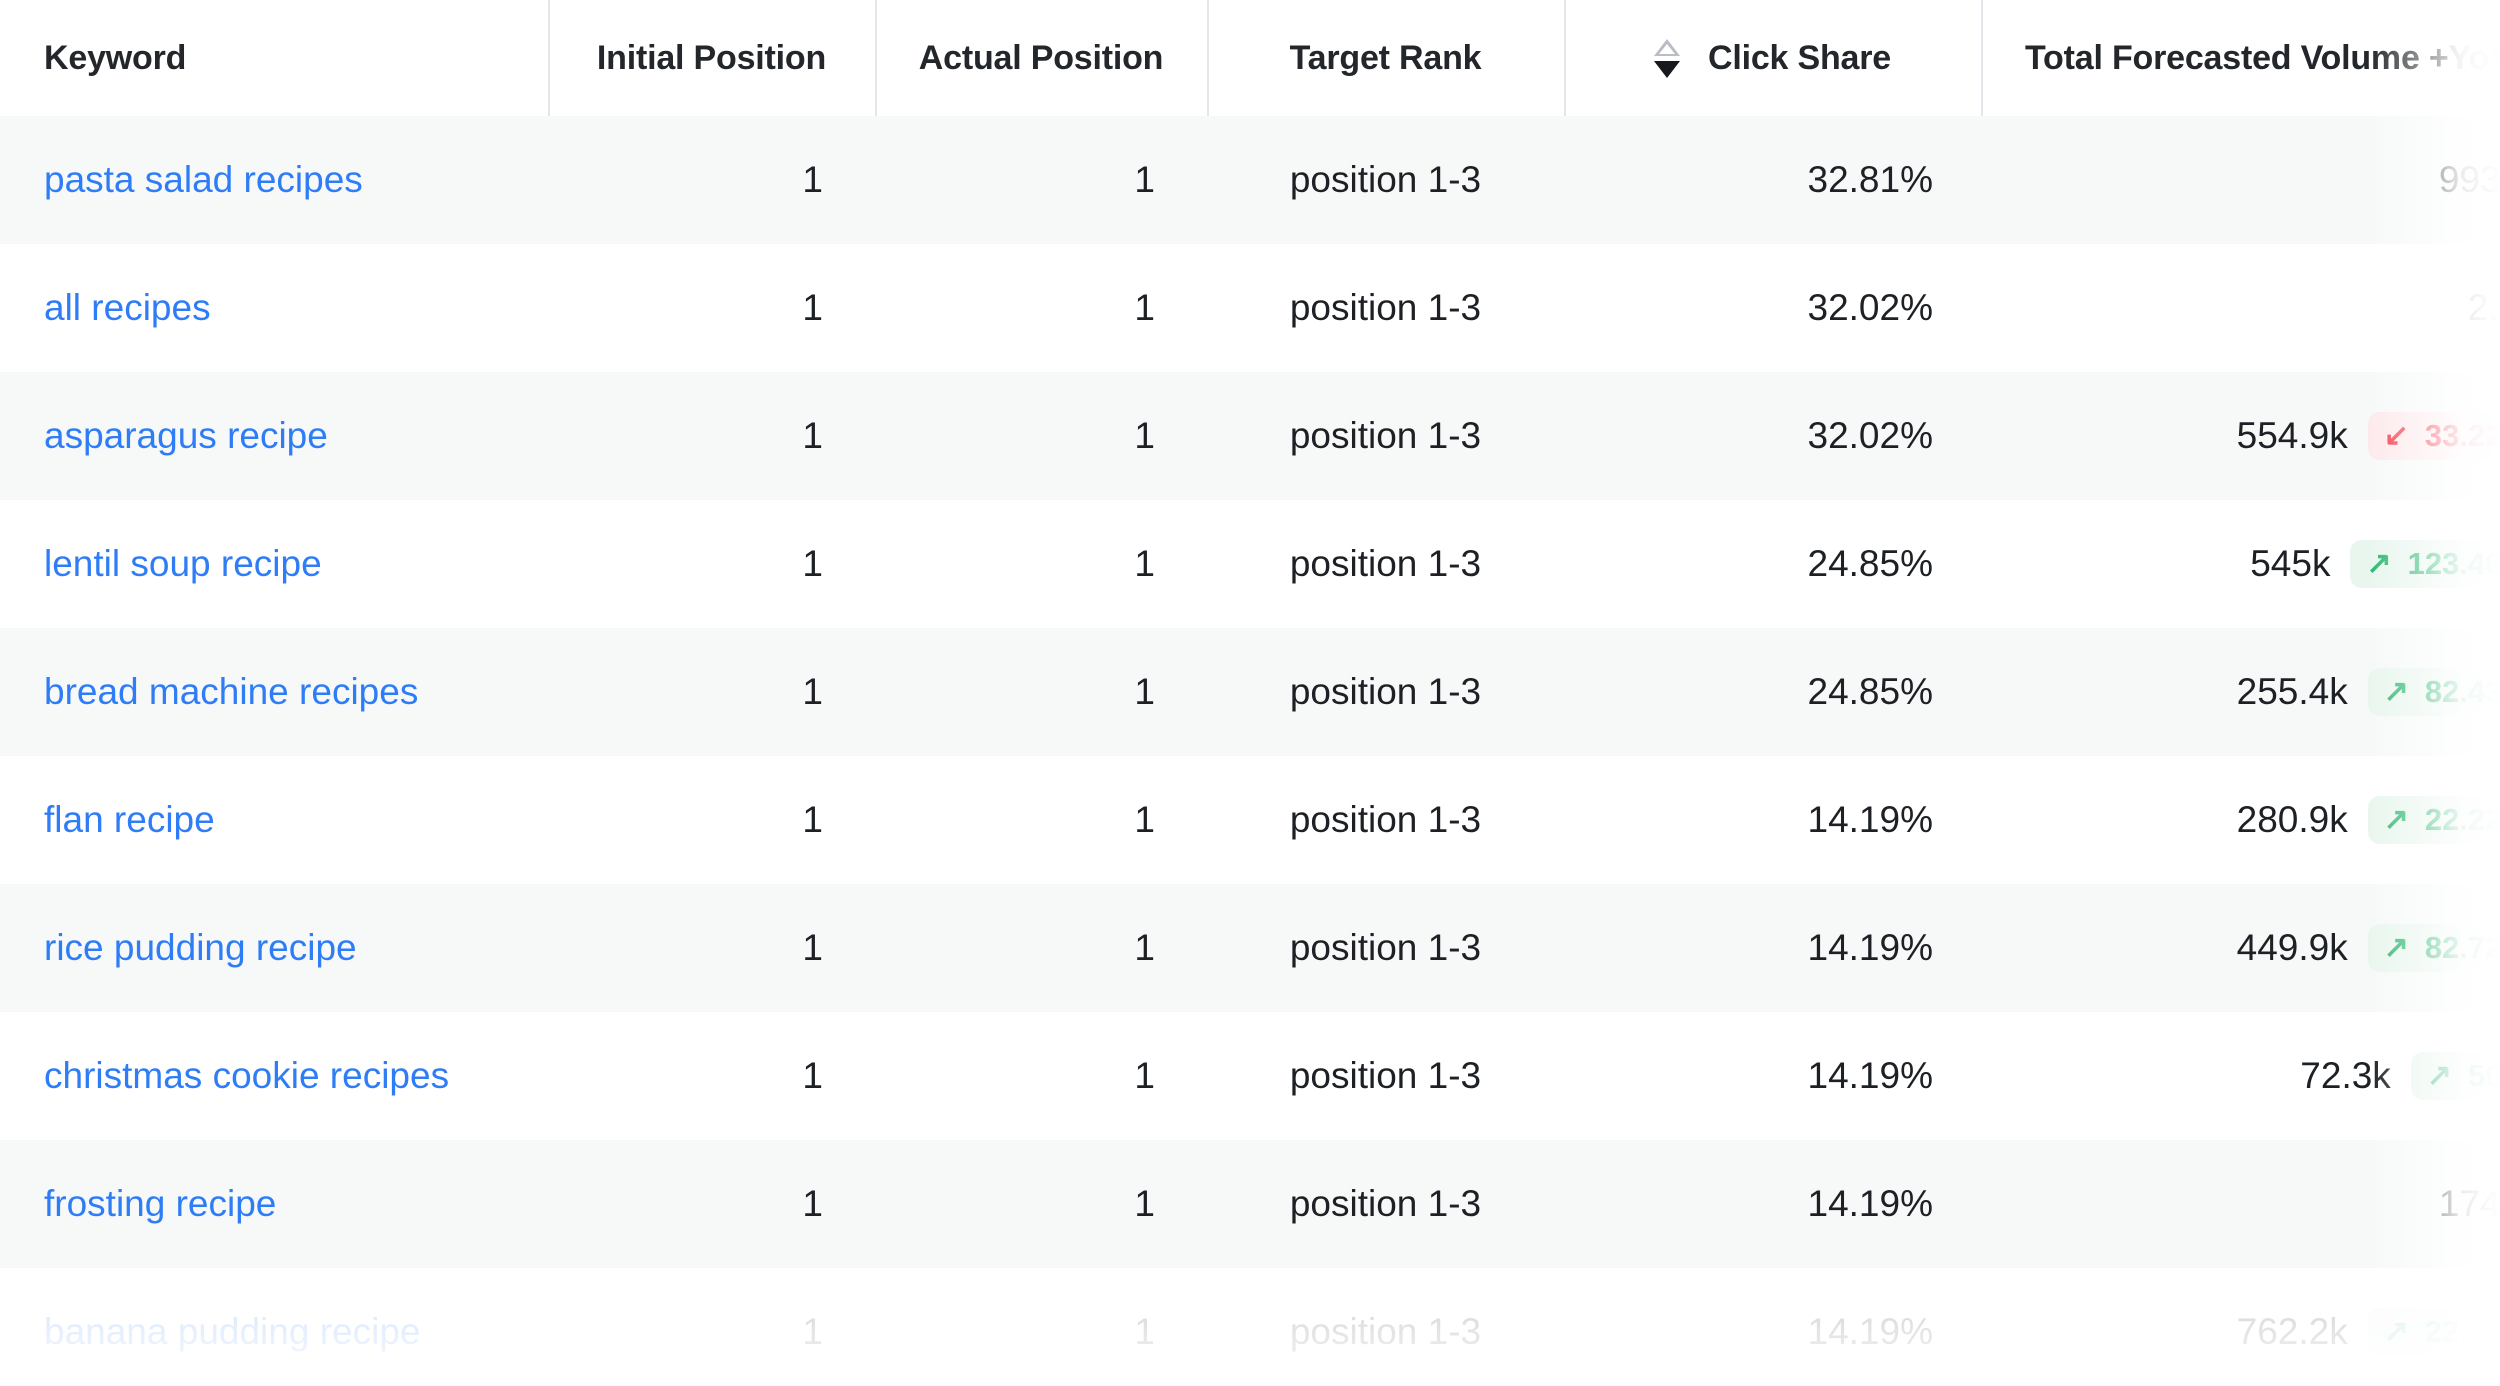  I want to click on keyword-link: frosting recipe, so click(274, 1204).